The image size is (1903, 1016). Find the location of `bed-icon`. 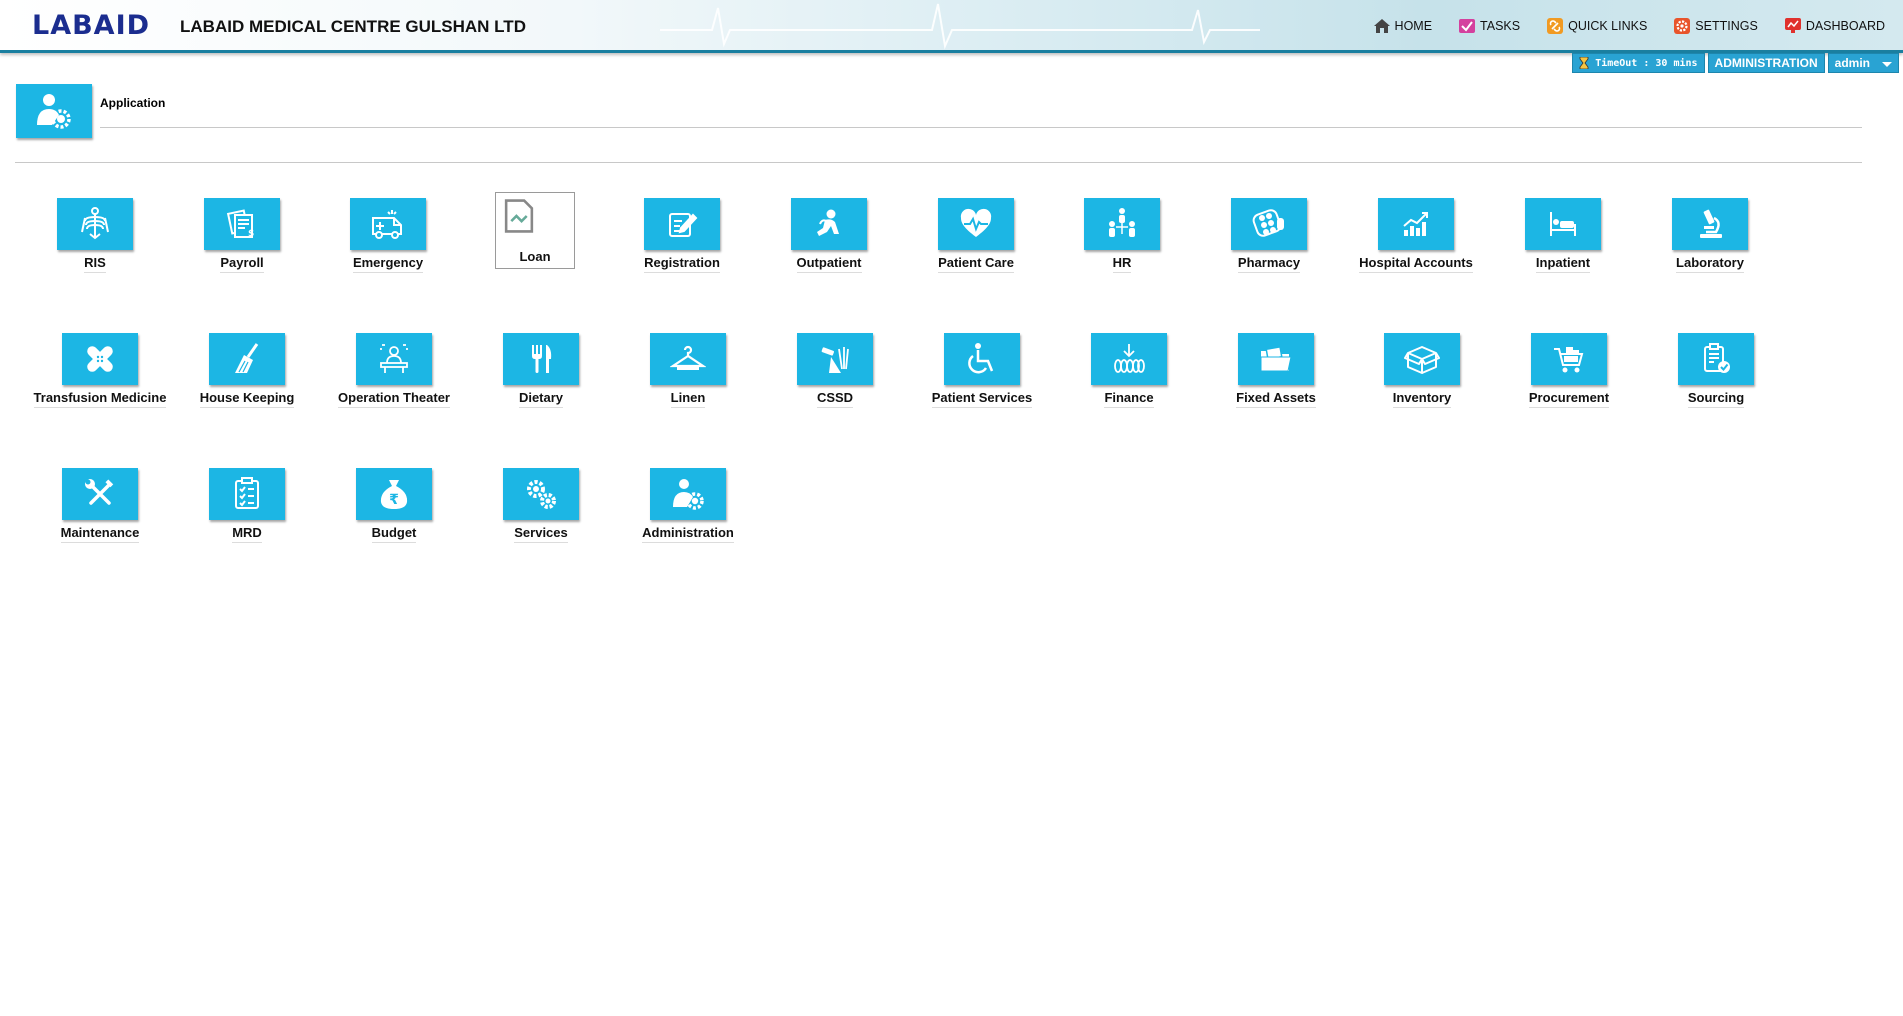

bed-icon is located at coordinates (1563, 224).